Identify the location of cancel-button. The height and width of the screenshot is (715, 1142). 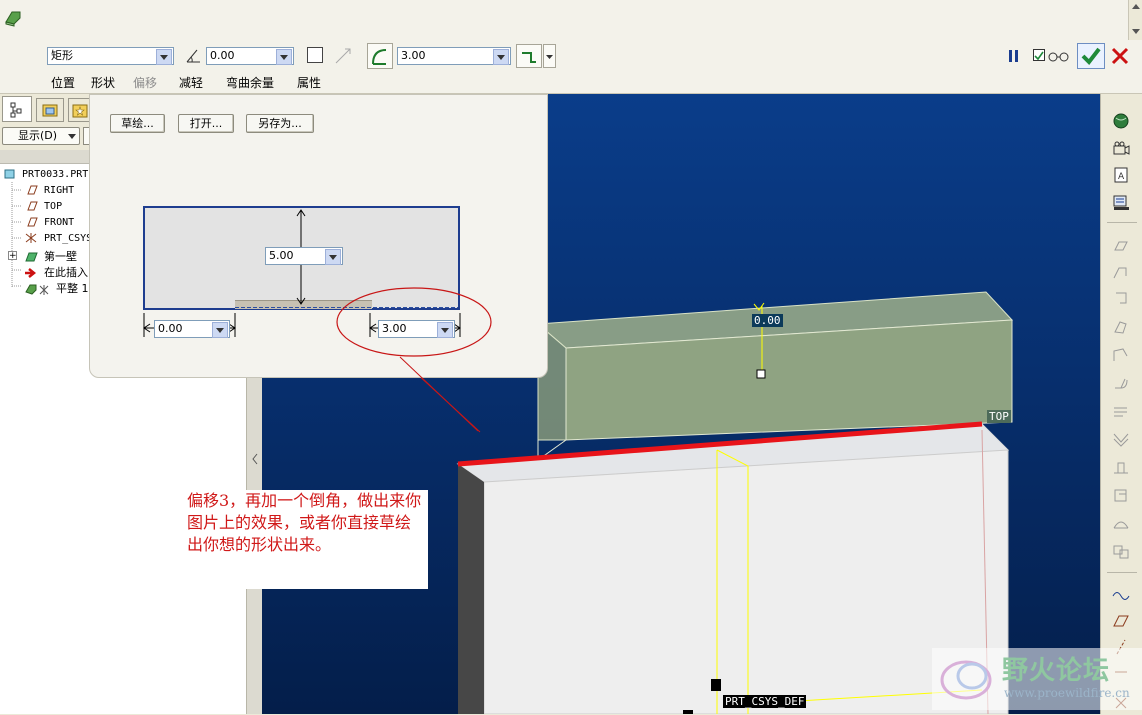
(1120, 56).